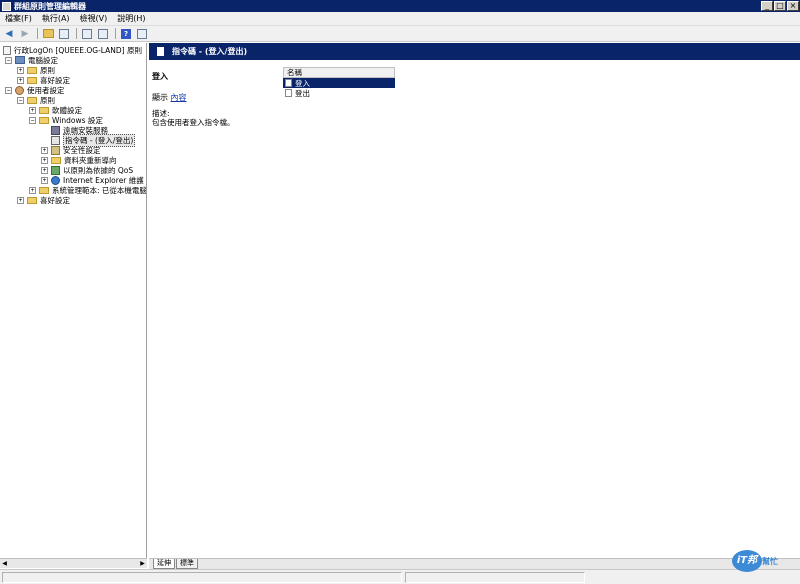 This screenshot has width=800, height=584. Describe the element at coordinates (43, 80) in the screenshot. I see `tree-item-preferences: + 喜好設定` at that location.